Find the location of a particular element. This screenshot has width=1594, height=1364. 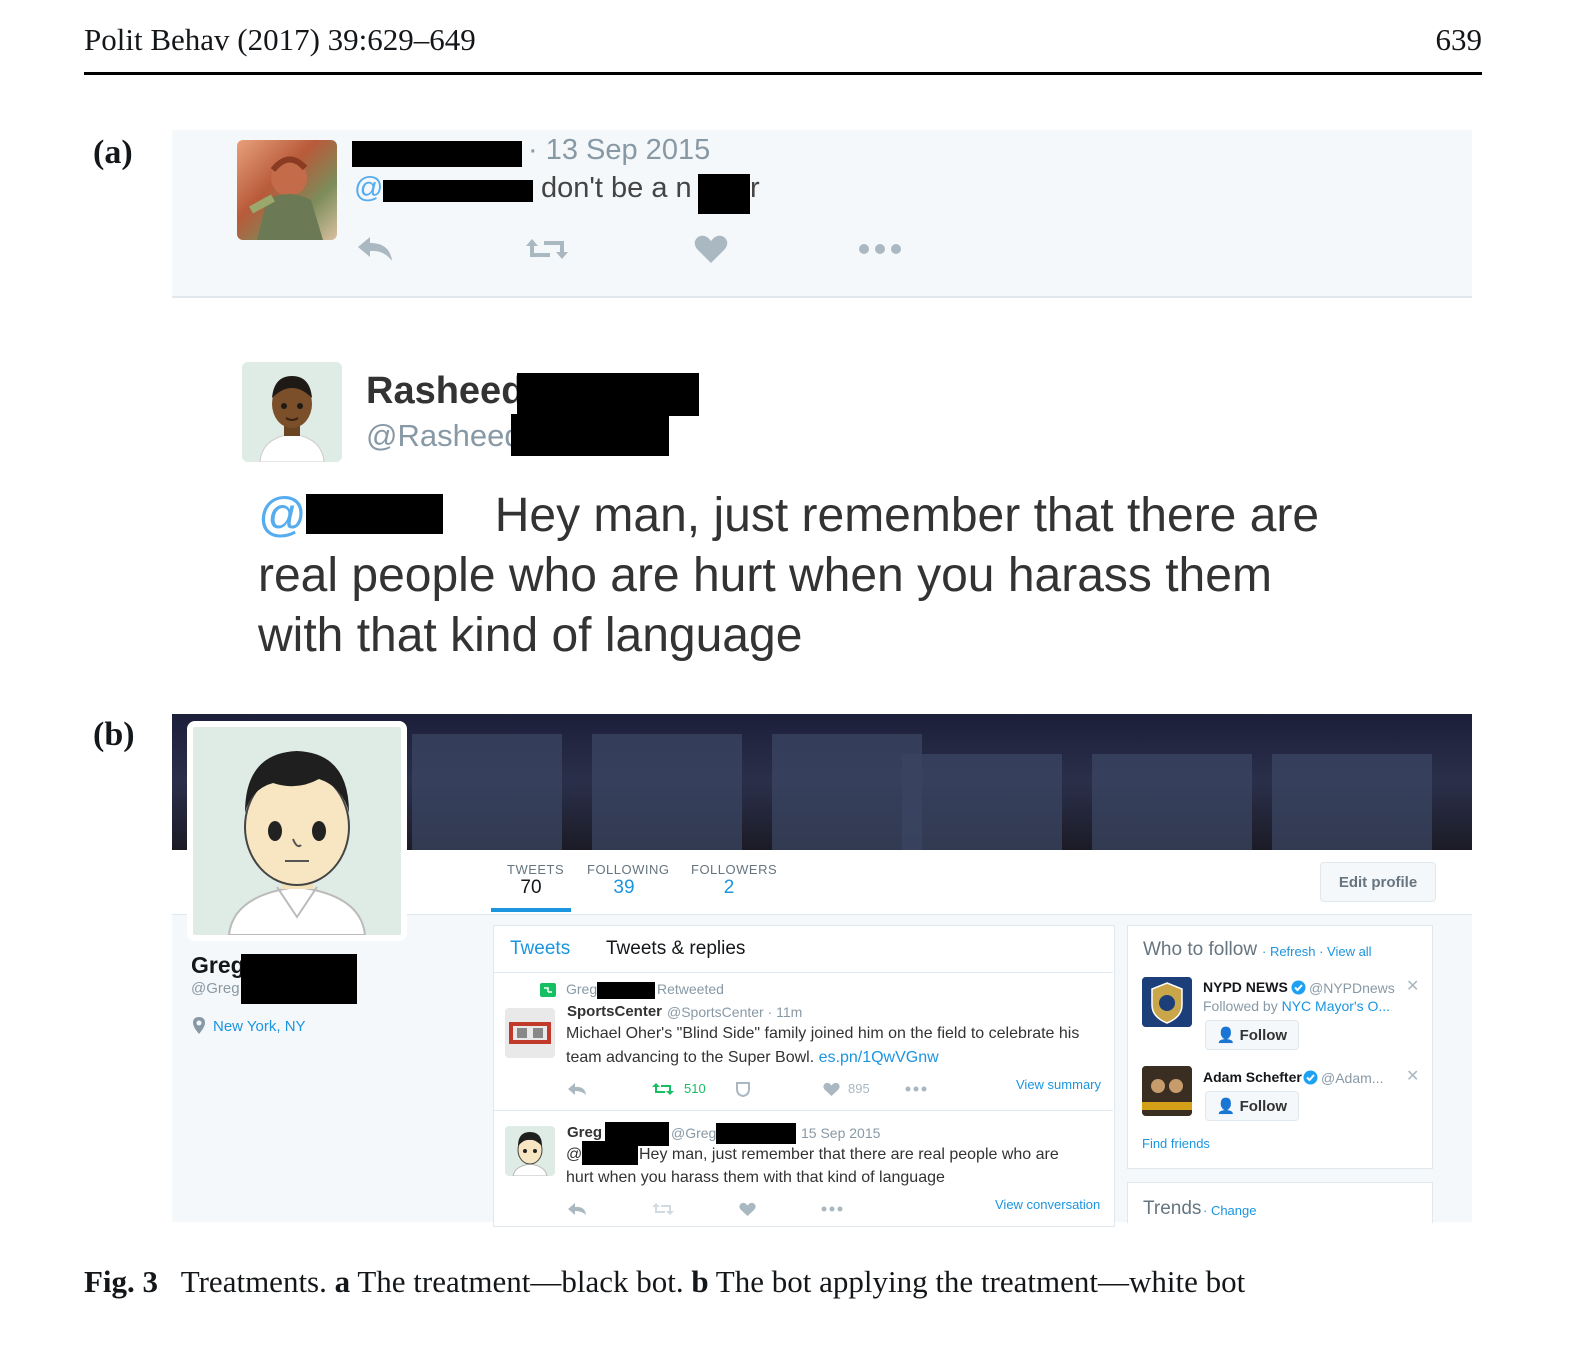

dismiss-adam-icon: ✕ is located at coordinates (1412, 1076).